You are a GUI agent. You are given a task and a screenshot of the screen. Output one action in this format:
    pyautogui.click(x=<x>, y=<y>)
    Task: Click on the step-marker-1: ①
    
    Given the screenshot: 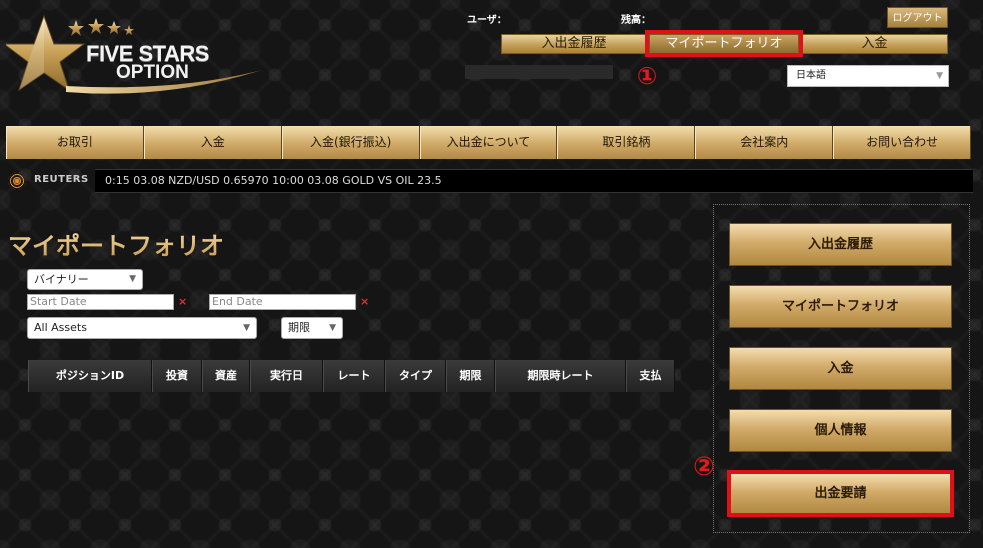 What is the action you would take?
    pyautogui.click(x=647, y=76)
    